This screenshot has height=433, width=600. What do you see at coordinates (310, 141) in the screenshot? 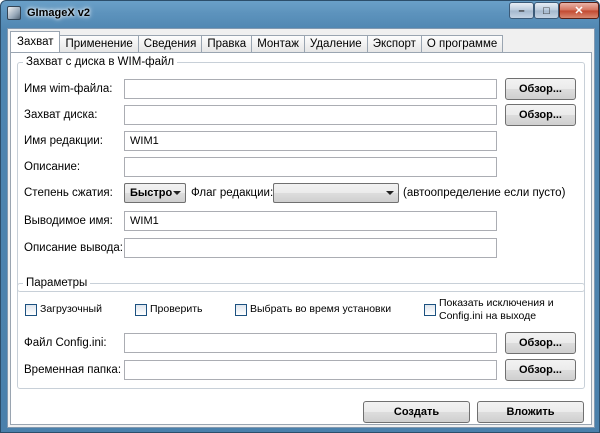
I see `edition-name-input: WIM1` at bounding box center [310, 141].